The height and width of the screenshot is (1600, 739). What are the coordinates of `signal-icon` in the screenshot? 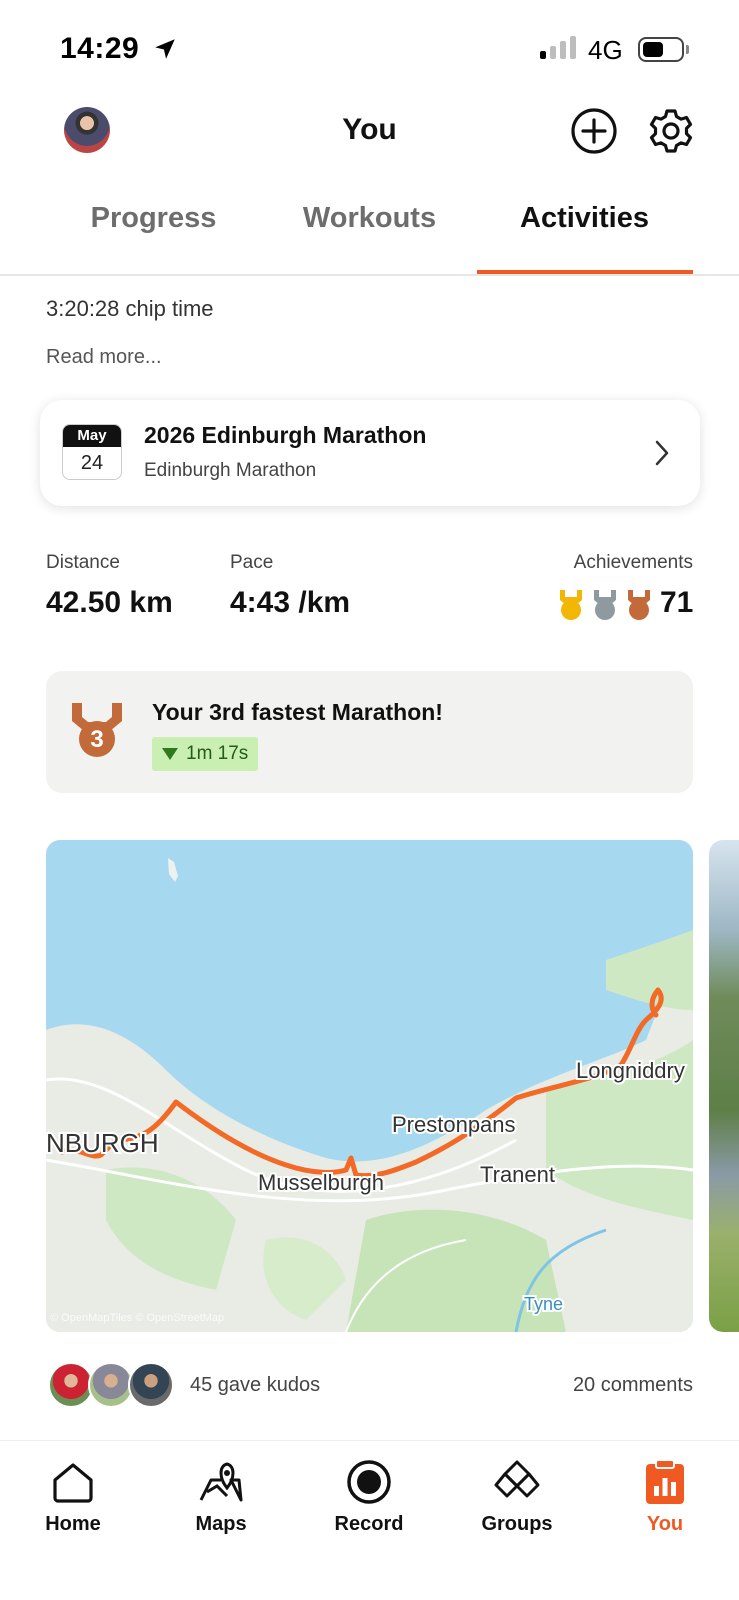 It's located at (558, 47).